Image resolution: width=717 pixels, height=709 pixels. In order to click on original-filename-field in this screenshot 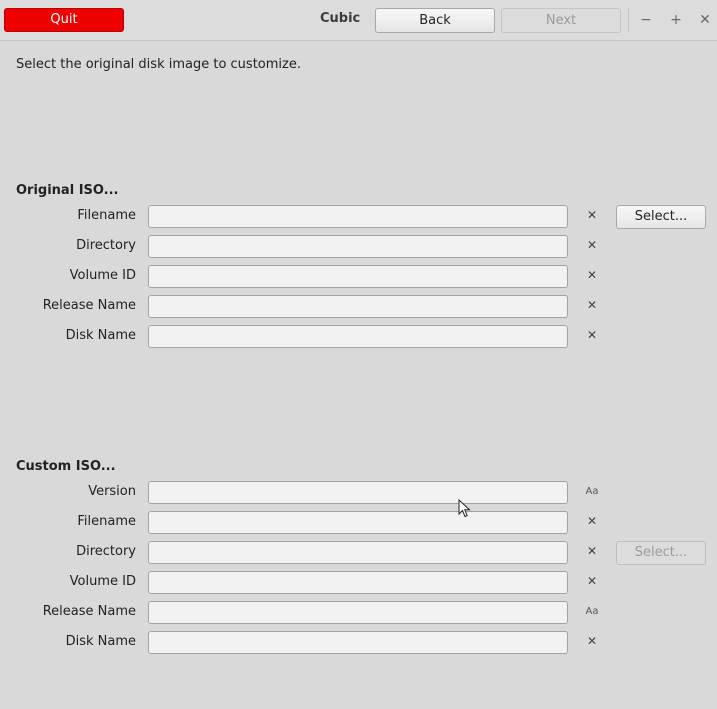, I will do `click(358, 216)`.